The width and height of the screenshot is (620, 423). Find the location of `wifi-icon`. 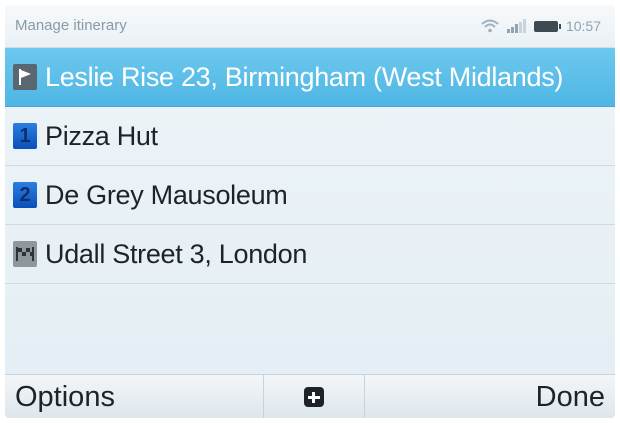

wifi-icon is located at coordinates (490, 26).